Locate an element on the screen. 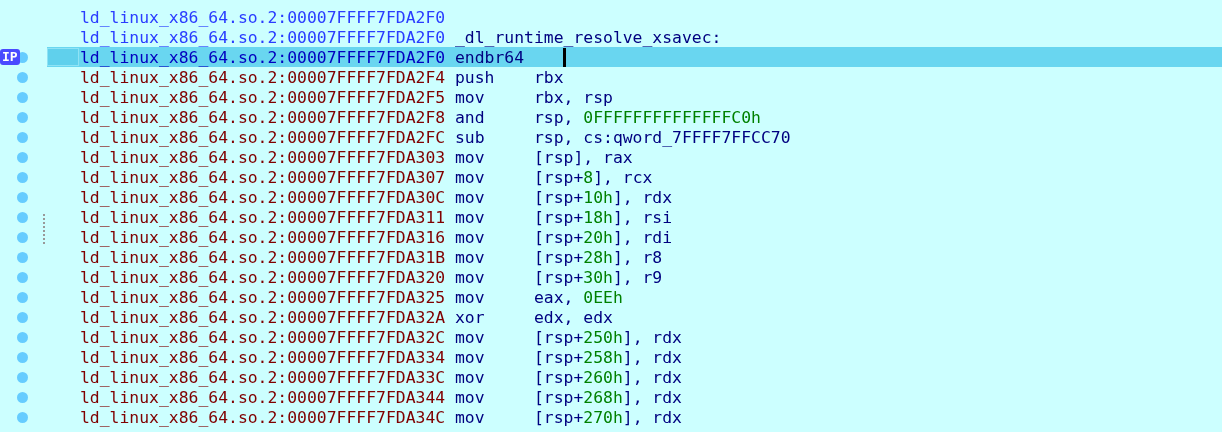  code-line: ld_linux_x86_64.so.2:00007FFFF7FDA307 mov [rsp+8], rcx is located at coordinates (634, 177).